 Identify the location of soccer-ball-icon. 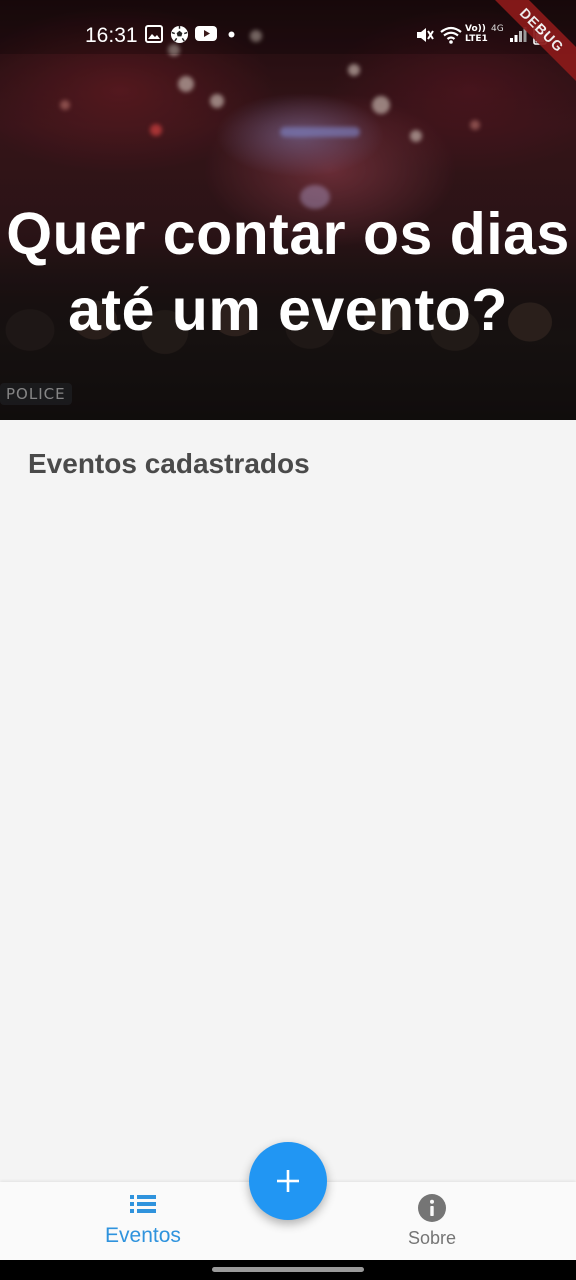
(179, 34).